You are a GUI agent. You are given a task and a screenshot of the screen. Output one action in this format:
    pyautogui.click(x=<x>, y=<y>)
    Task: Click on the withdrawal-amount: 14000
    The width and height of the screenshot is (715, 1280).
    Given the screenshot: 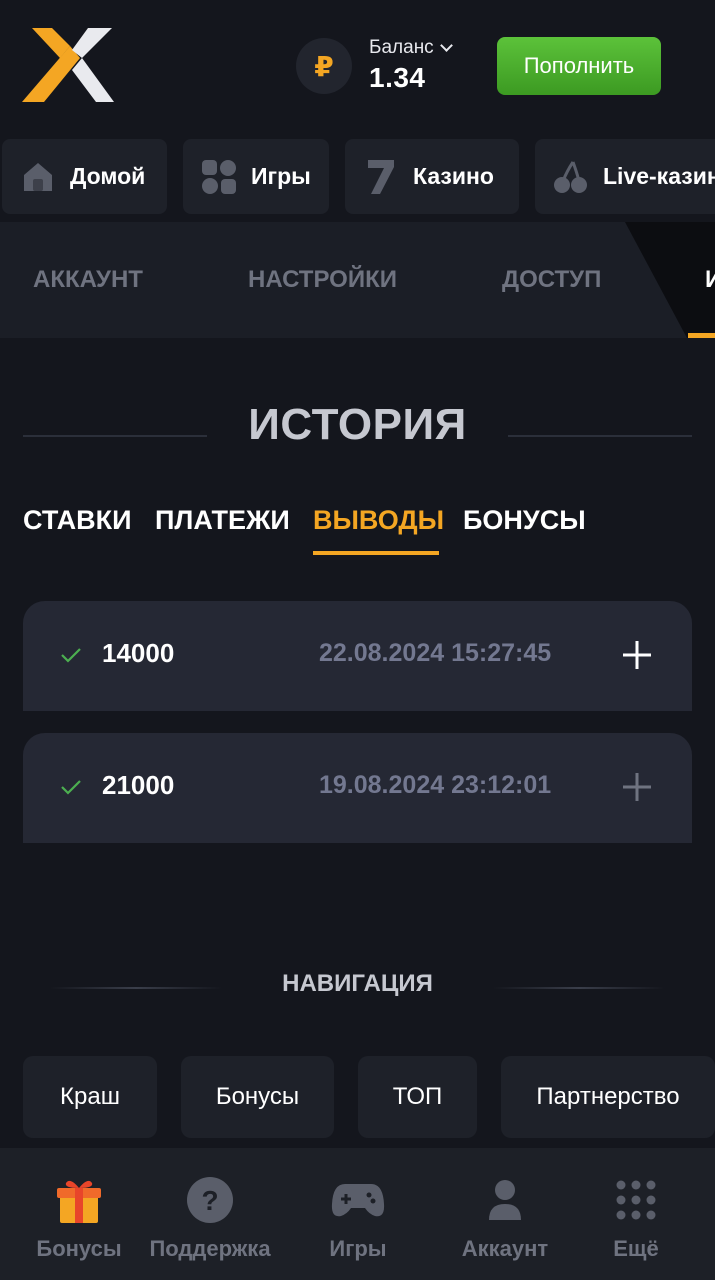 What is the action you would take?
    pyautogui.click(x=138, y=653)
    